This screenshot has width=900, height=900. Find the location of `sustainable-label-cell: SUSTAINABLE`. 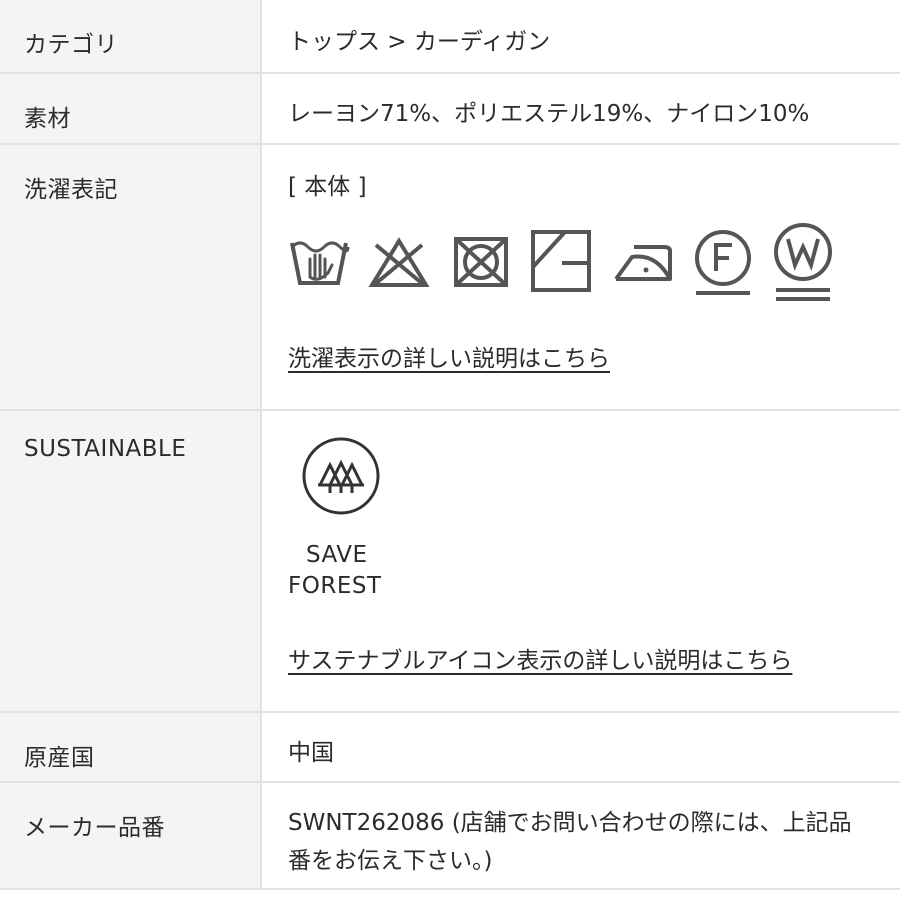

sustainable-label-cell: SUSTAINABLE is located at coordinates (131, 561).